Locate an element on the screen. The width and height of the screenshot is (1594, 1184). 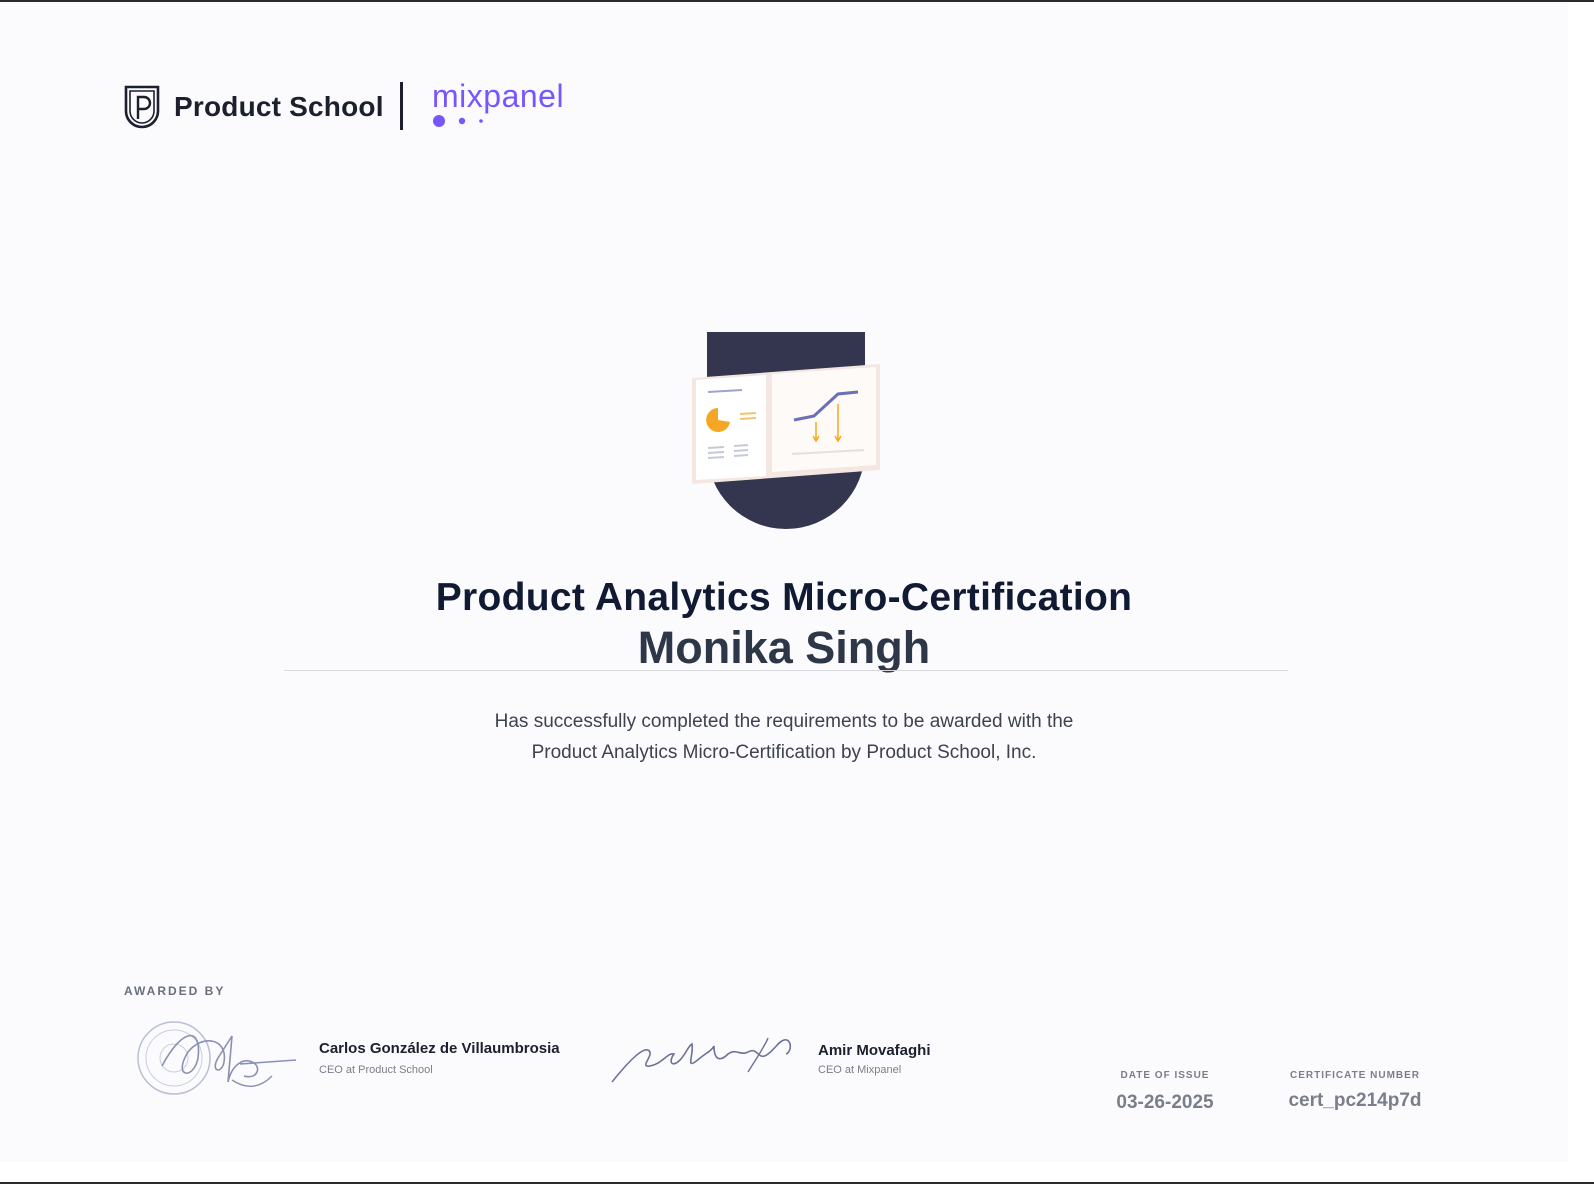
signature-carlos-image is located at coordinates (217, 1058).